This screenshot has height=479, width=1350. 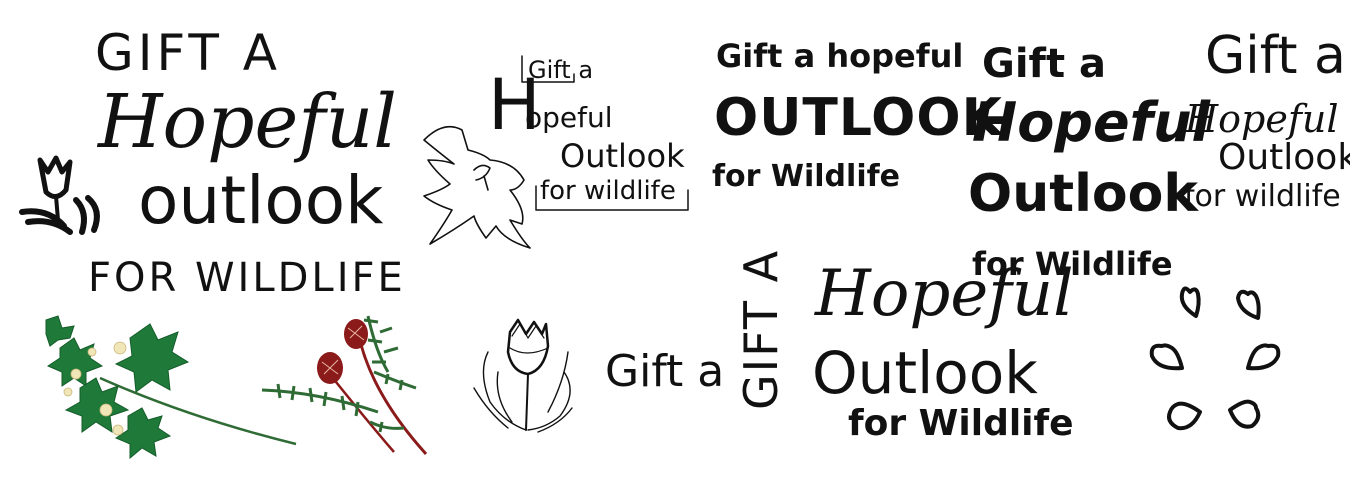 What do you see at coordinates (665, 371) in the screenshot?
I see `s6-line-gift-a: Gift a` at bounding box center [665, 371].